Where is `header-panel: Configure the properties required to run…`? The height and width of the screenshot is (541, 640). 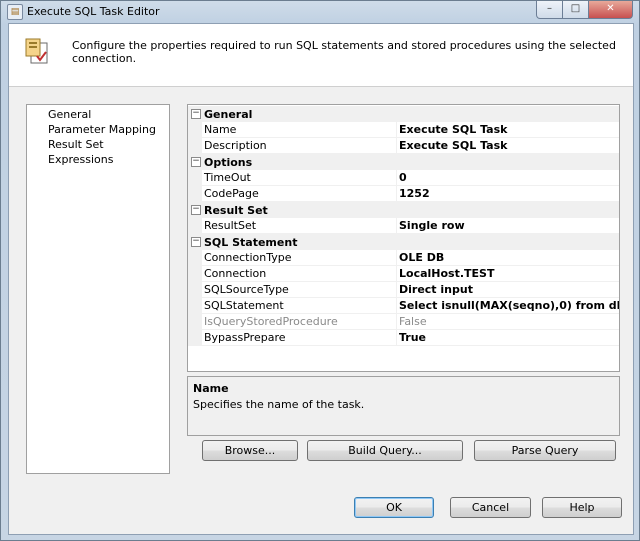
header-panel: Configure the properties required to run… is located at coordinates (321, 55).